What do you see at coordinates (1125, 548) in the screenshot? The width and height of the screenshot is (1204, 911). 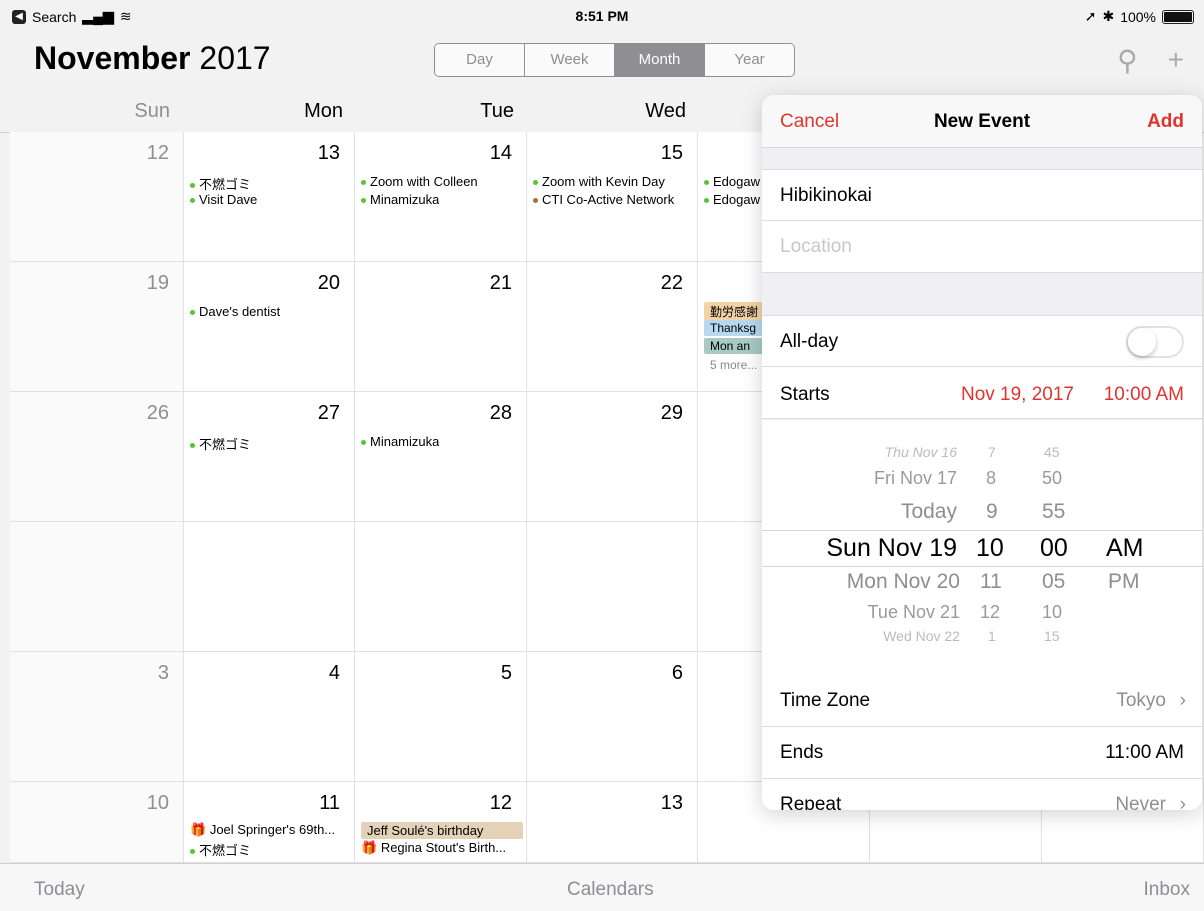 I see `picker-ampm-selected: AM` at bounding box center [1125, 548].